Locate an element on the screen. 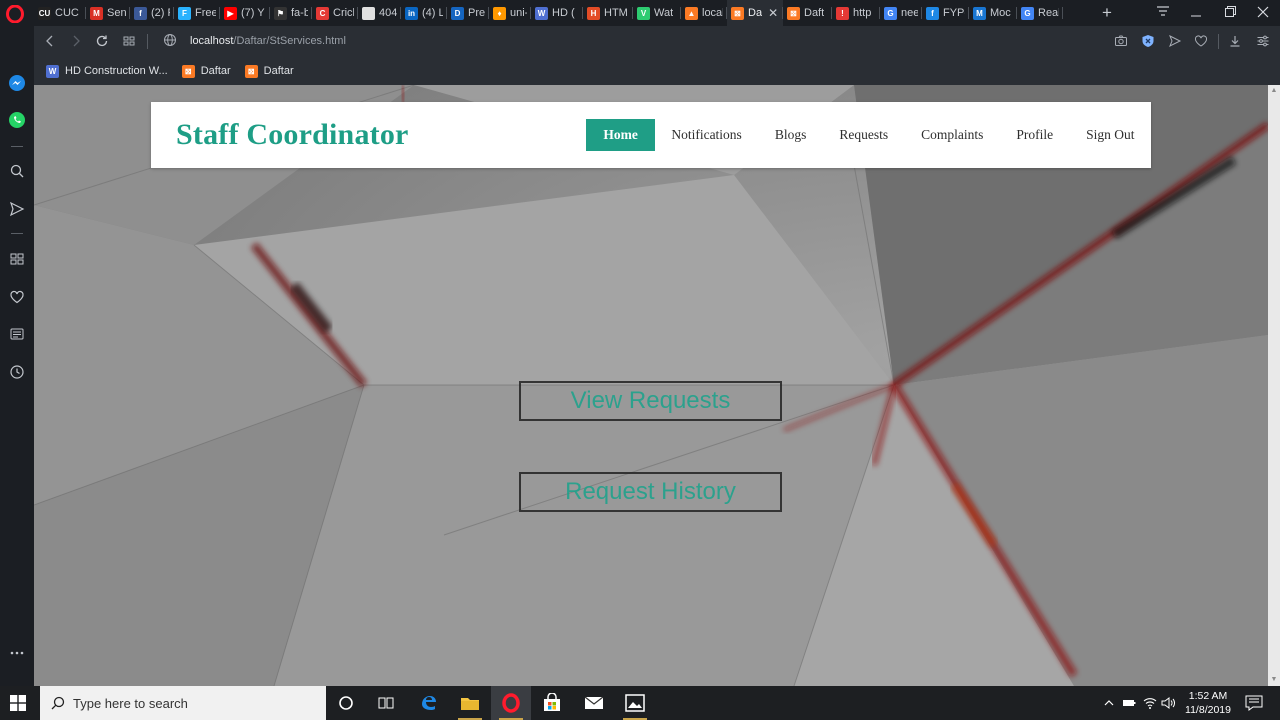 The width and height of the screenshot is (1280, 720). scroll-up-arrow-icon: ▲ is located at coordinates (1274, 91).